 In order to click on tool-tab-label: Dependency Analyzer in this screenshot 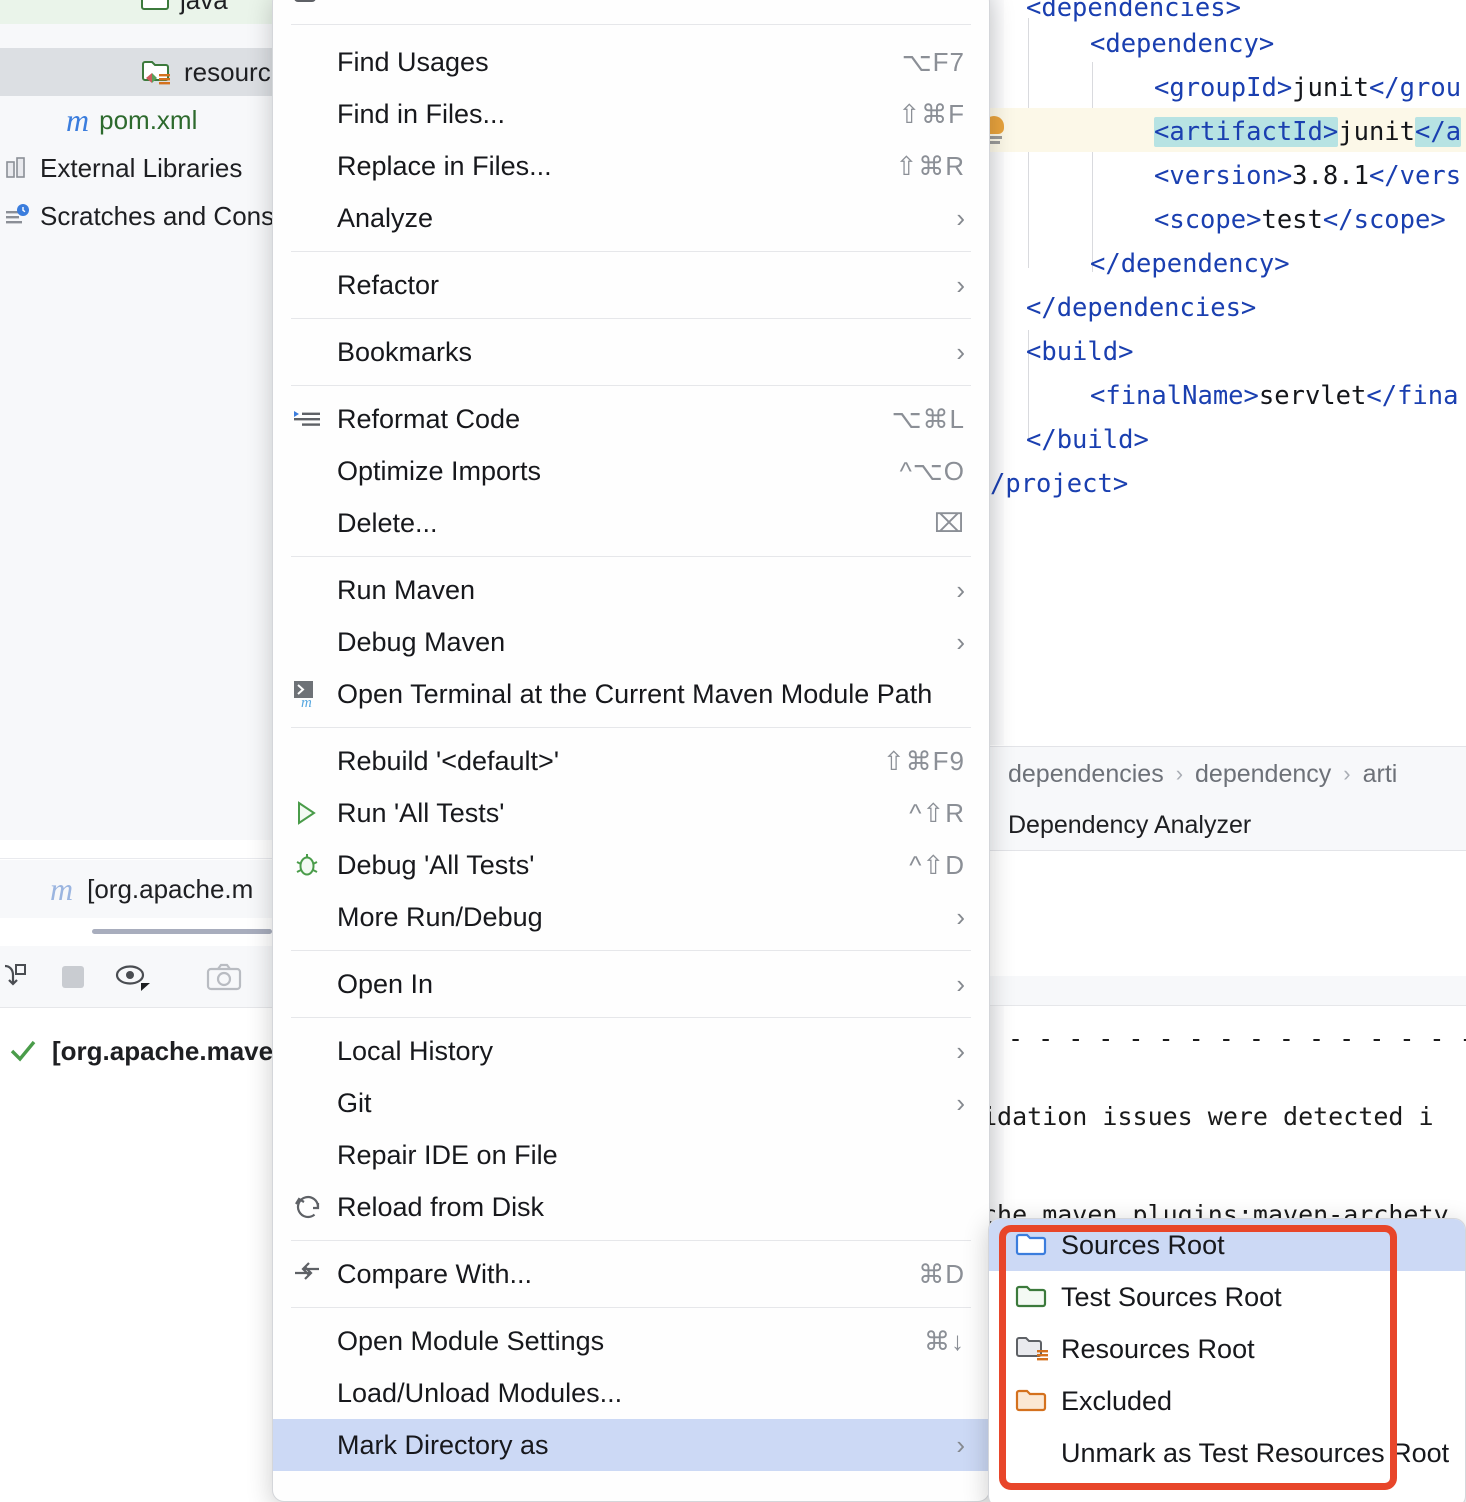, I will do `click(1130, 825)`.